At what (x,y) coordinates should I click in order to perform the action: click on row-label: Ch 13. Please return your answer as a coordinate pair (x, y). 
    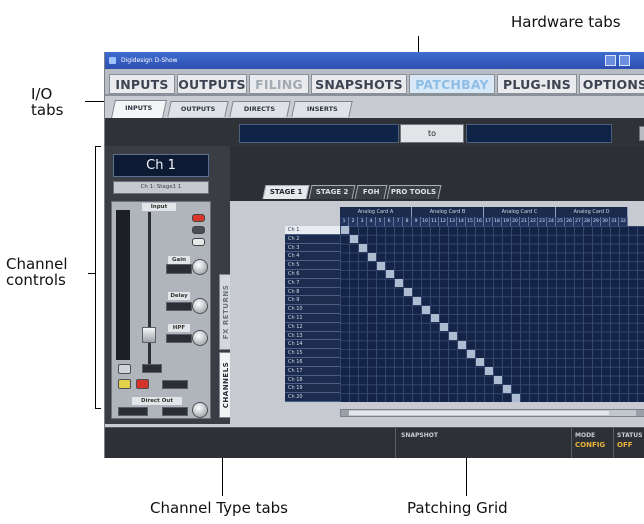
    Looking at the image, I should click on (312, 336).